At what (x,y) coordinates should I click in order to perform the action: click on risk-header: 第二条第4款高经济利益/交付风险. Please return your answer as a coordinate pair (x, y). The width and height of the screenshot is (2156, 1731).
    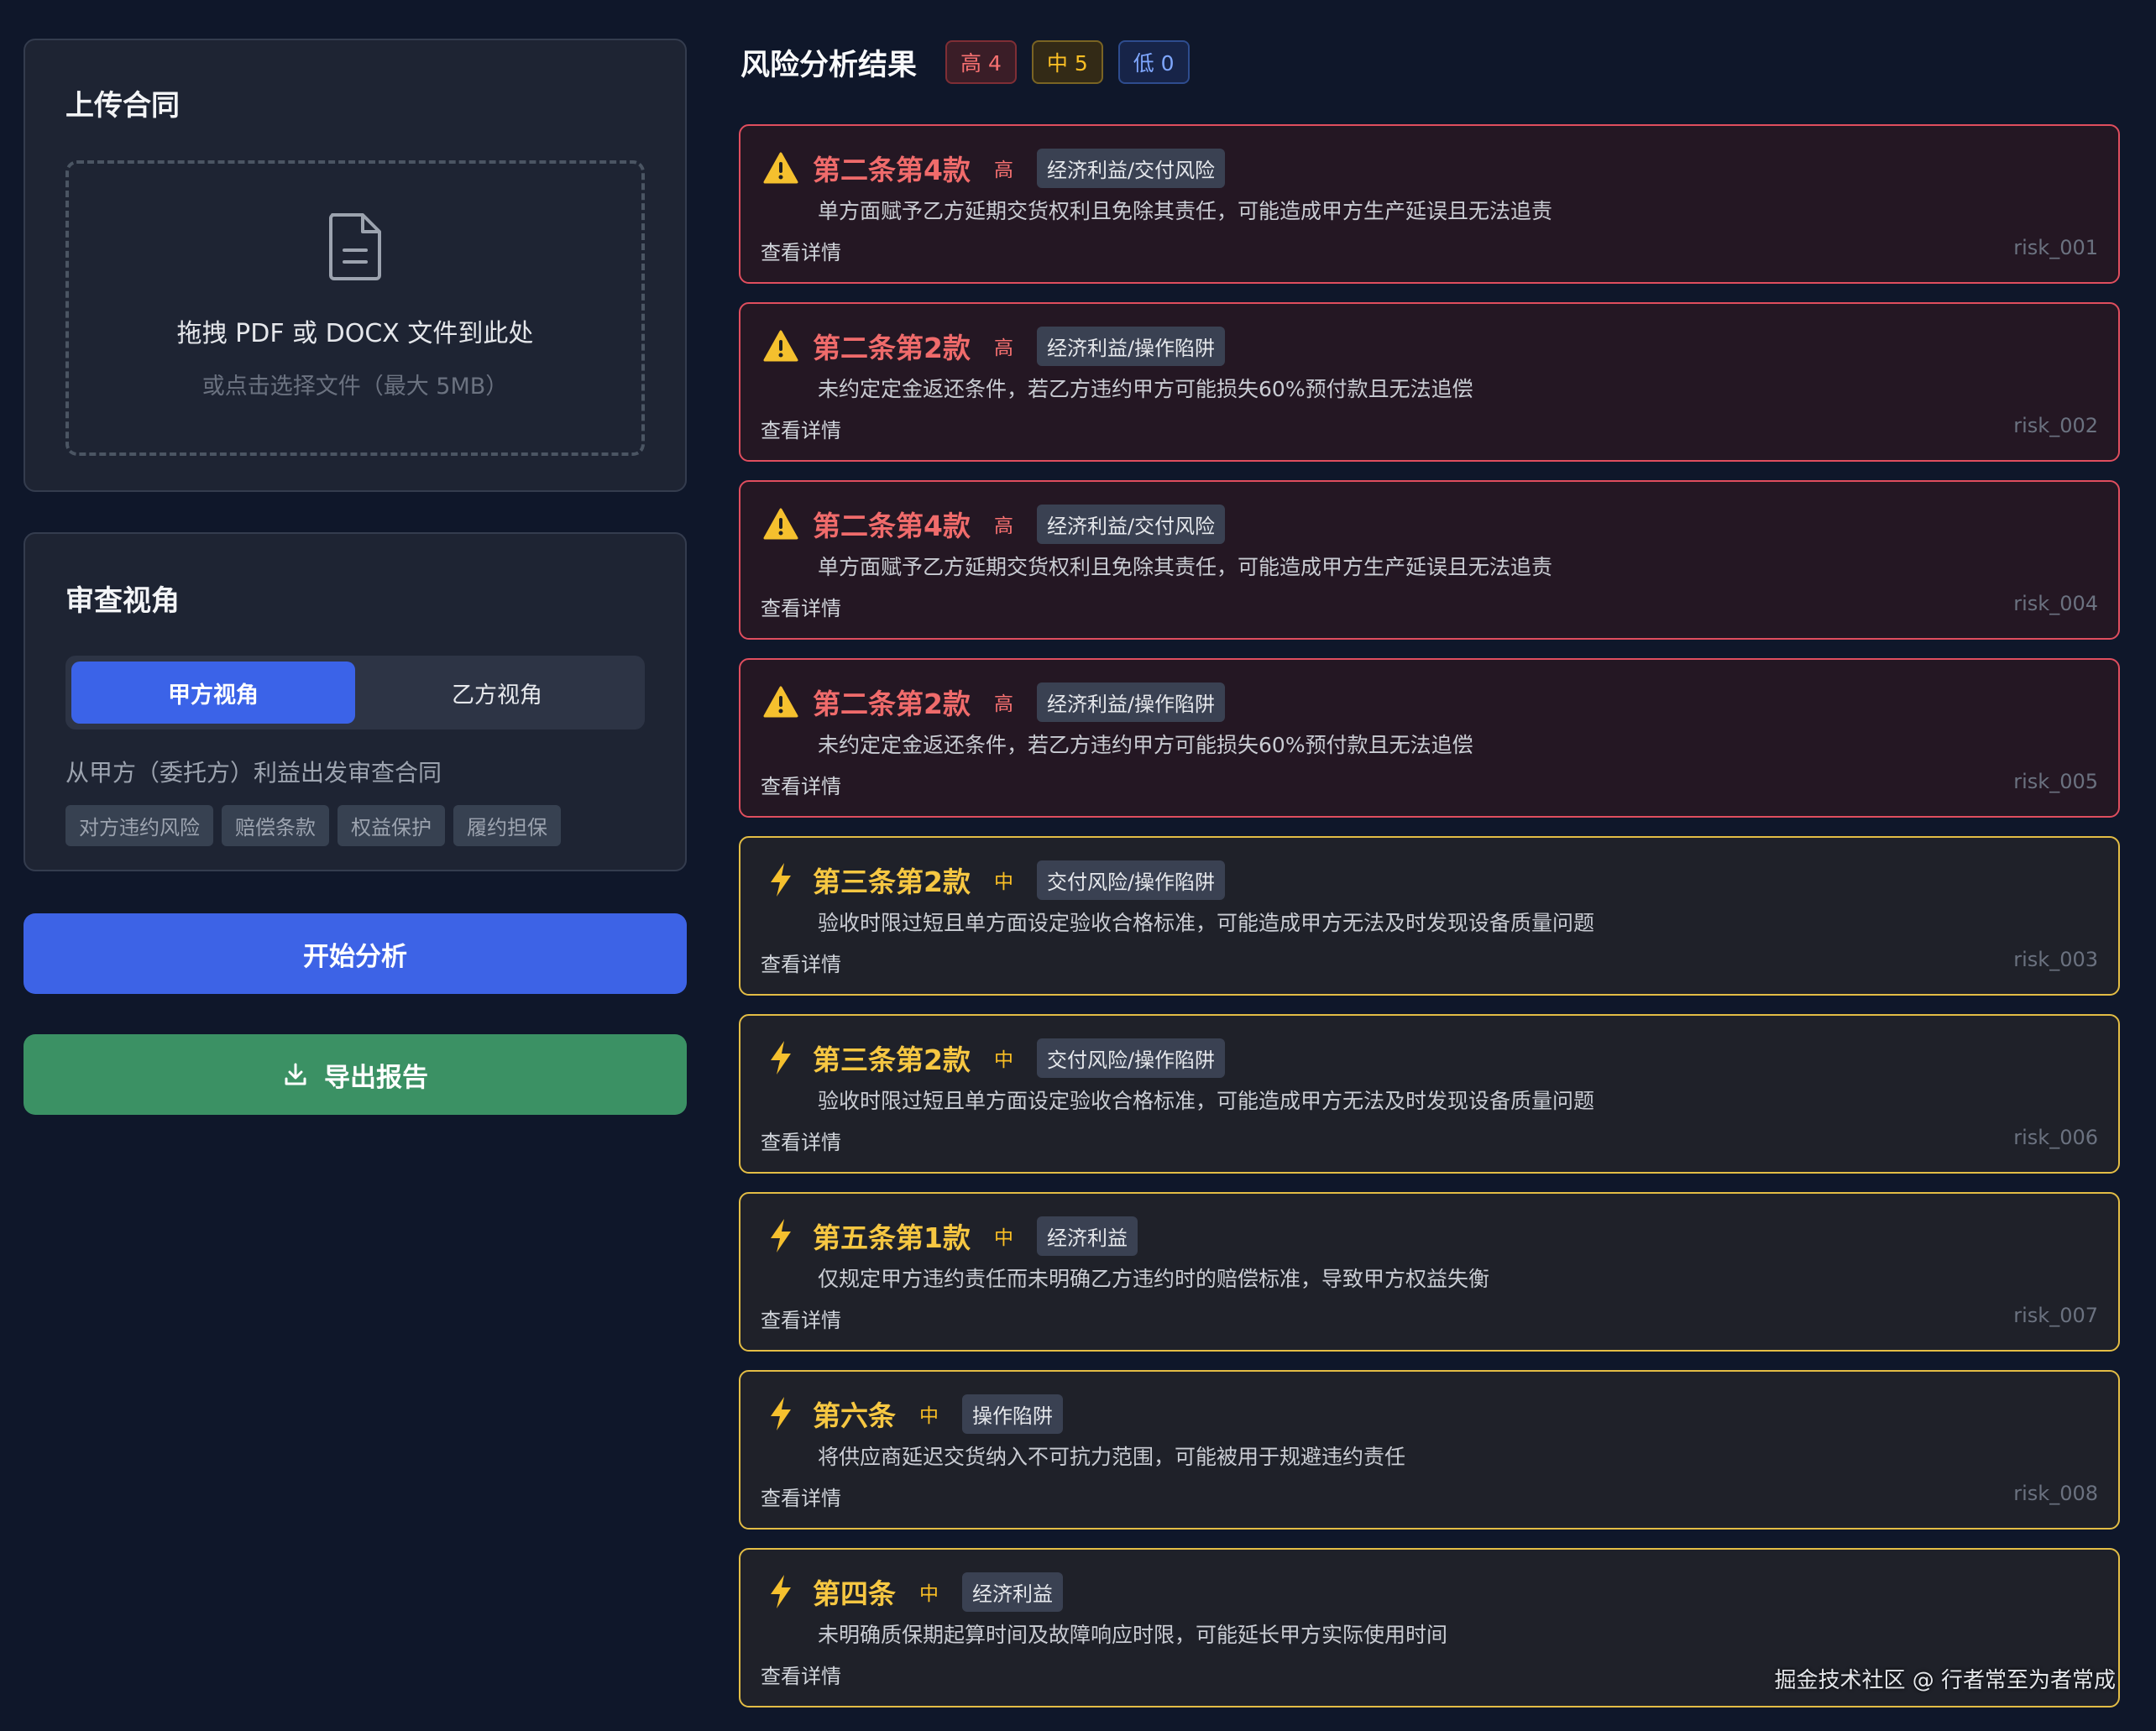
    Looking at the image, I should click on (993, 168).